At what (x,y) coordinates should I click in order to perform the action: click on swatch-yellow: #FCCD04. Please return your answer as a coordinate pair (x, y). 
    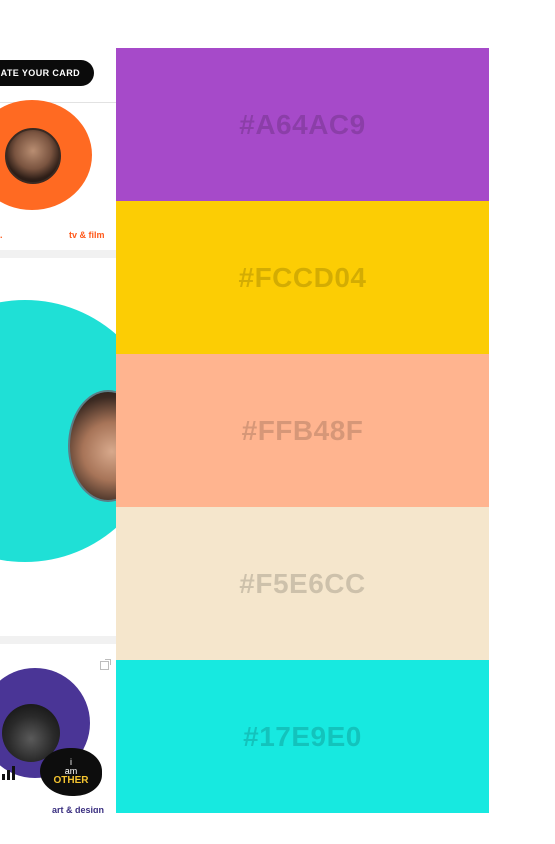
    Looking at the image, I should click on (302, 277).